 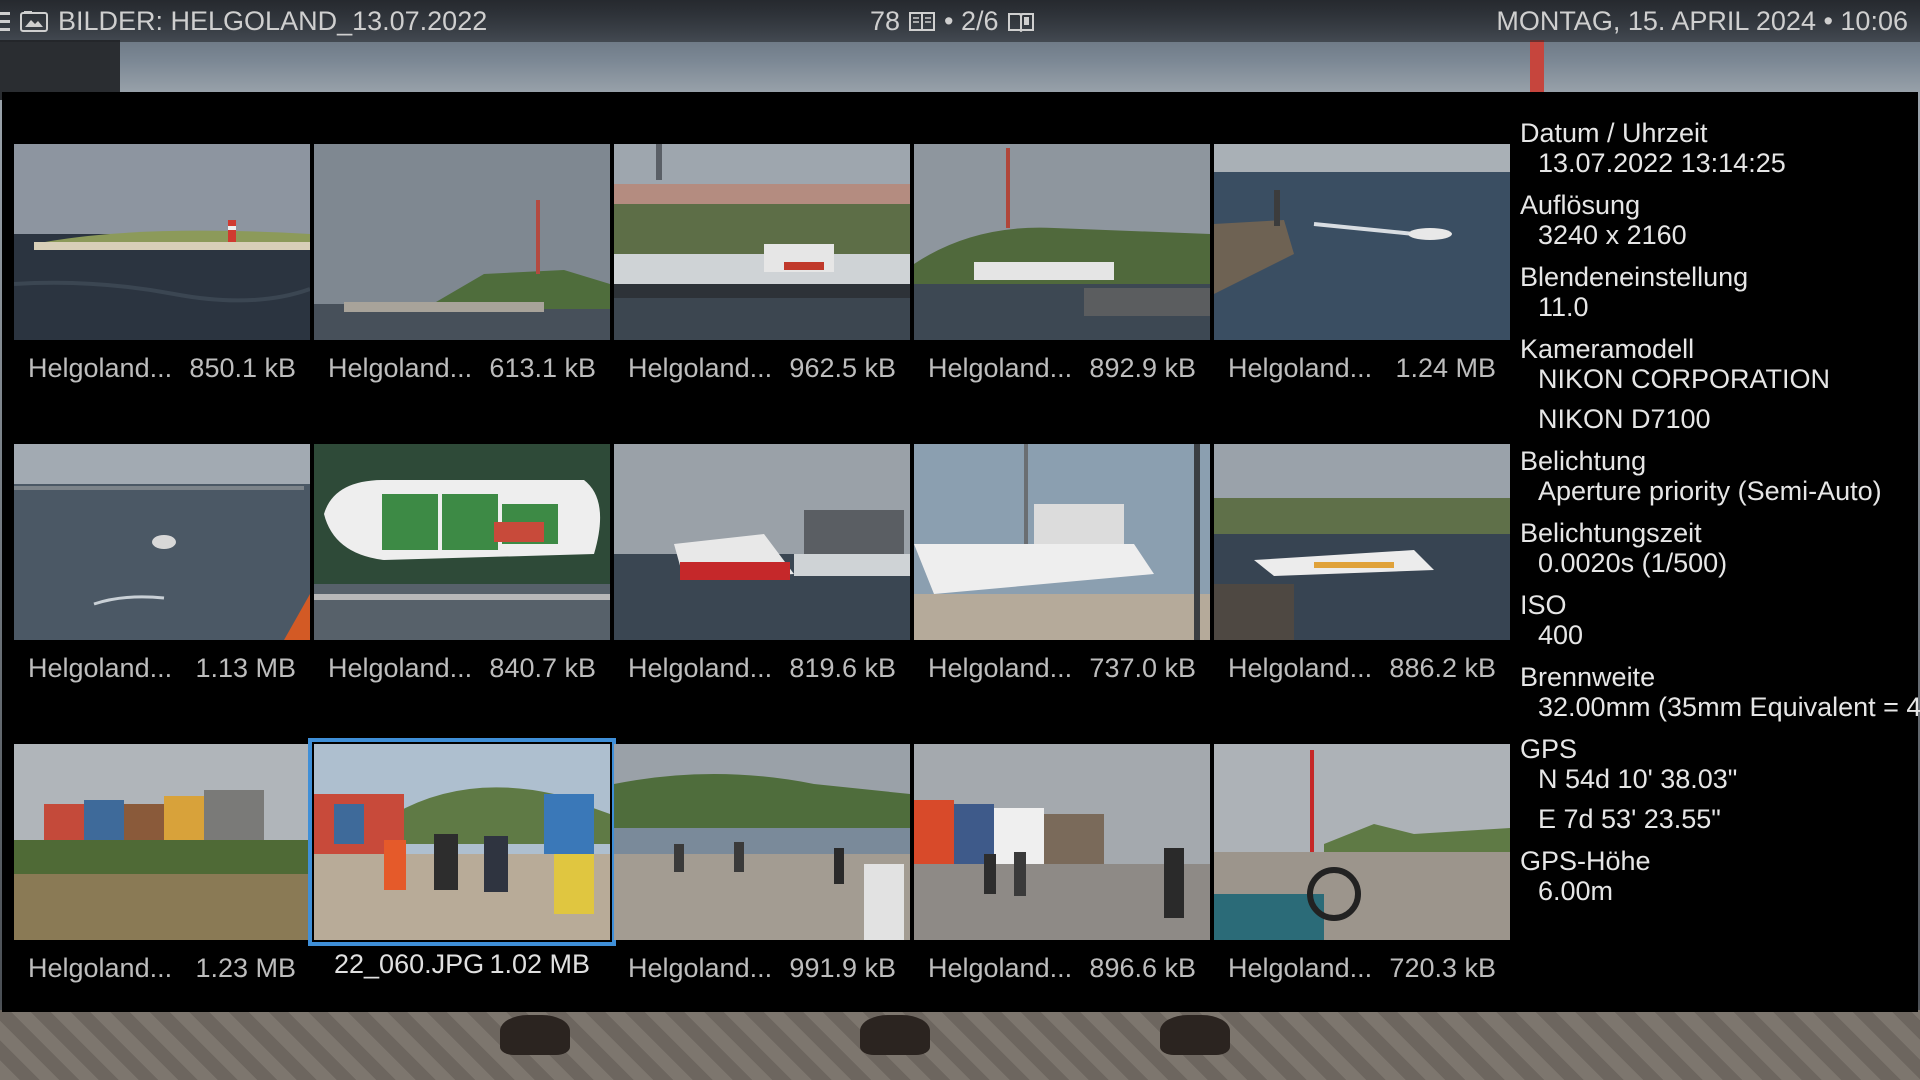 I want to click on thumbnail-caption: Helgoland... 737.0 kB, so click(x=1062, y=668).